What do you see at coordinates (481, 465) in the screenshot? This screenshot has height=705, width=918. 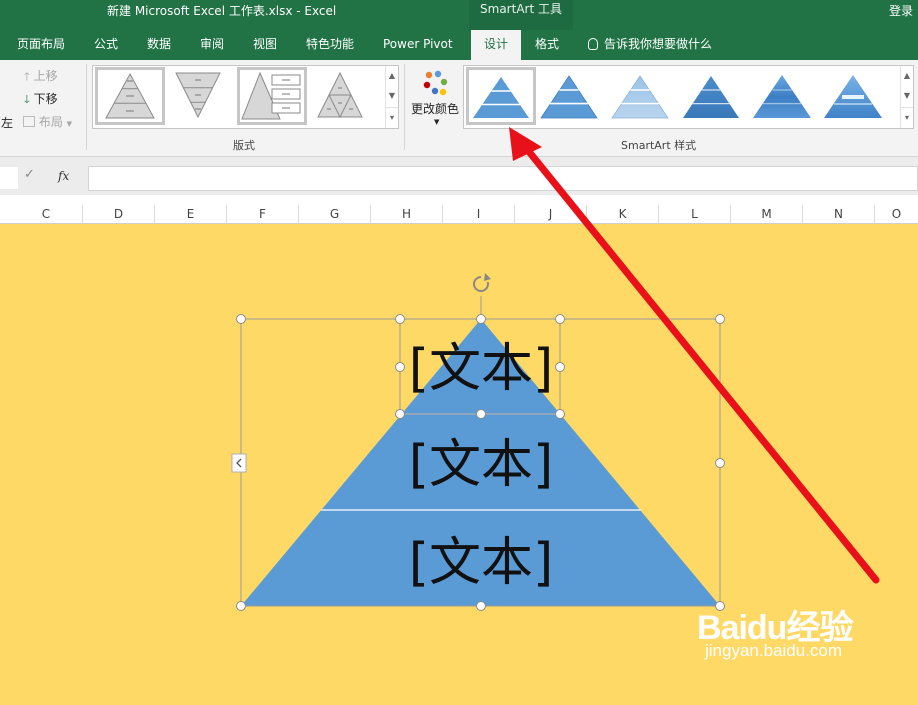 I see `pyramid-text-middle: [文本]` at bounding box center [481, 465].